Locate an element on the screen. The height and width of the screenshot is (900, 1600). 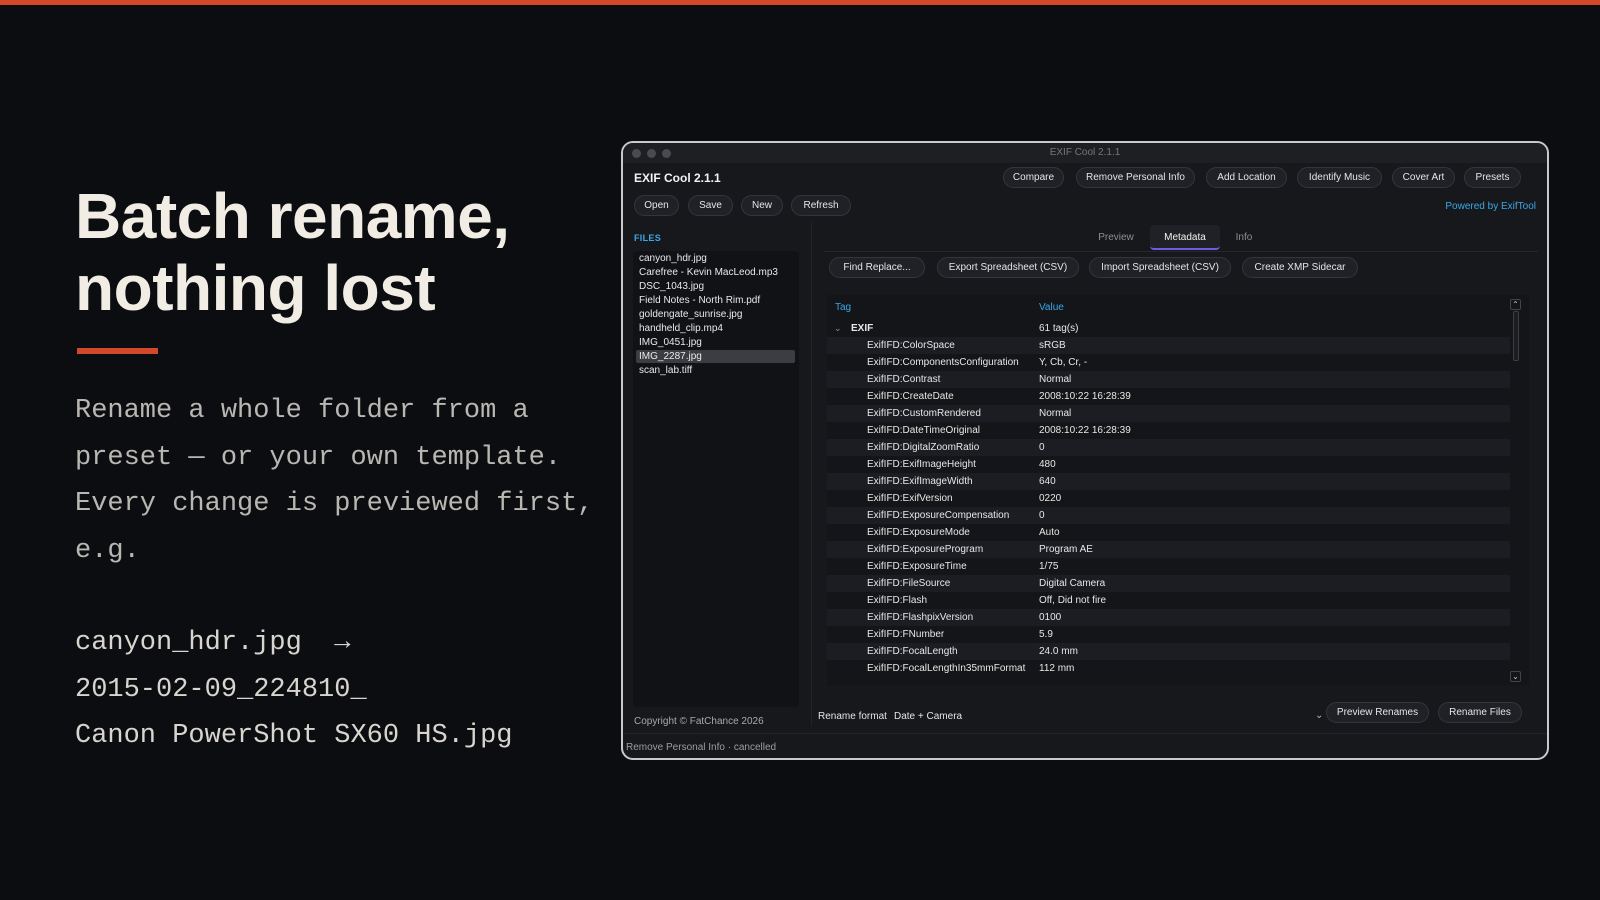
row-tag: ExifIFD:FNumber is located at coordinates (906, 634).